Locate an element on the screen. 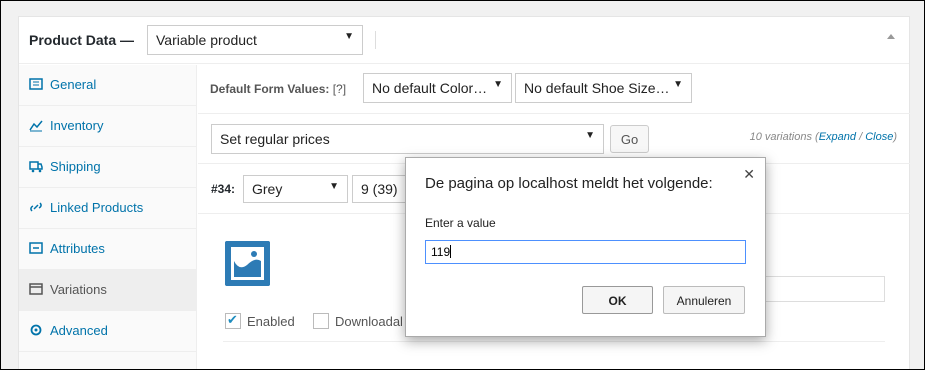 The height and width of the screenshot is (370, 925). expand-link: Expand is located at coordinates (837, 137).